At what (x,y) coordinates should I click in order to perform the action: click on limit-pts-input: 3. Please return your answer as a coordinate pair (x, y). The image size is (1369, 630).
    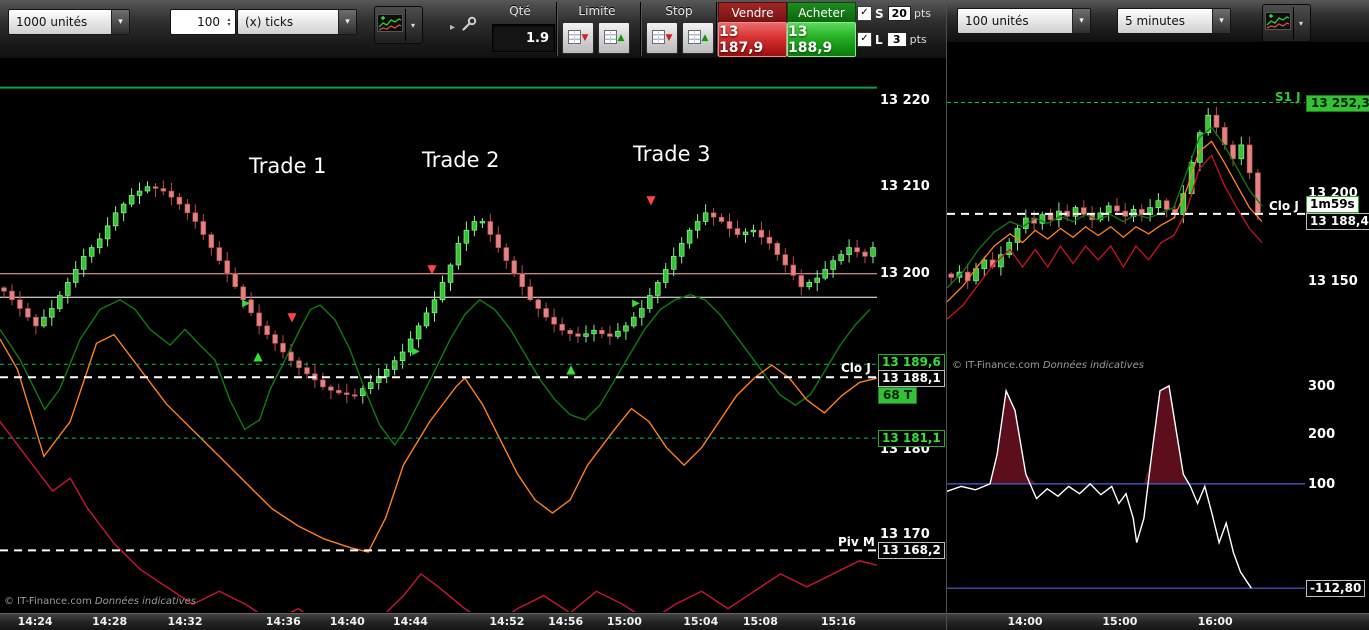
    Looking at the image, I should click on (896, 39).